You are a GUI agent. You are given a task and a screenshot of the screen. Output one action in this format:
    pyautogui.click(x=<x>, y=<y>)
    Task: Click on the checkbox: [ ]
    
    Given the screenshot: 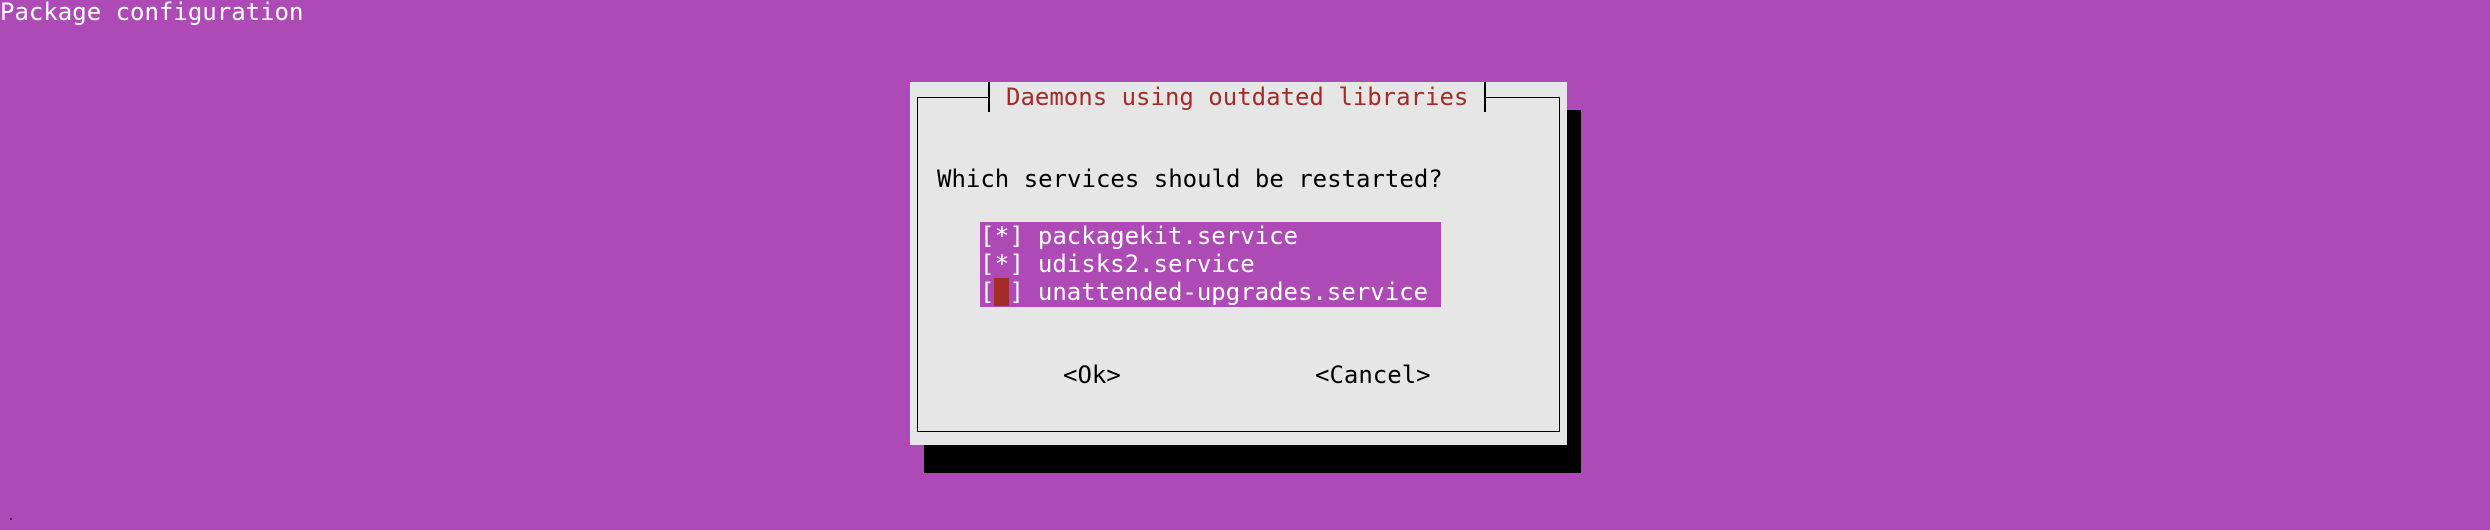 What is the action you would take?
    pyautogui.click(x=1002, y=292)
    